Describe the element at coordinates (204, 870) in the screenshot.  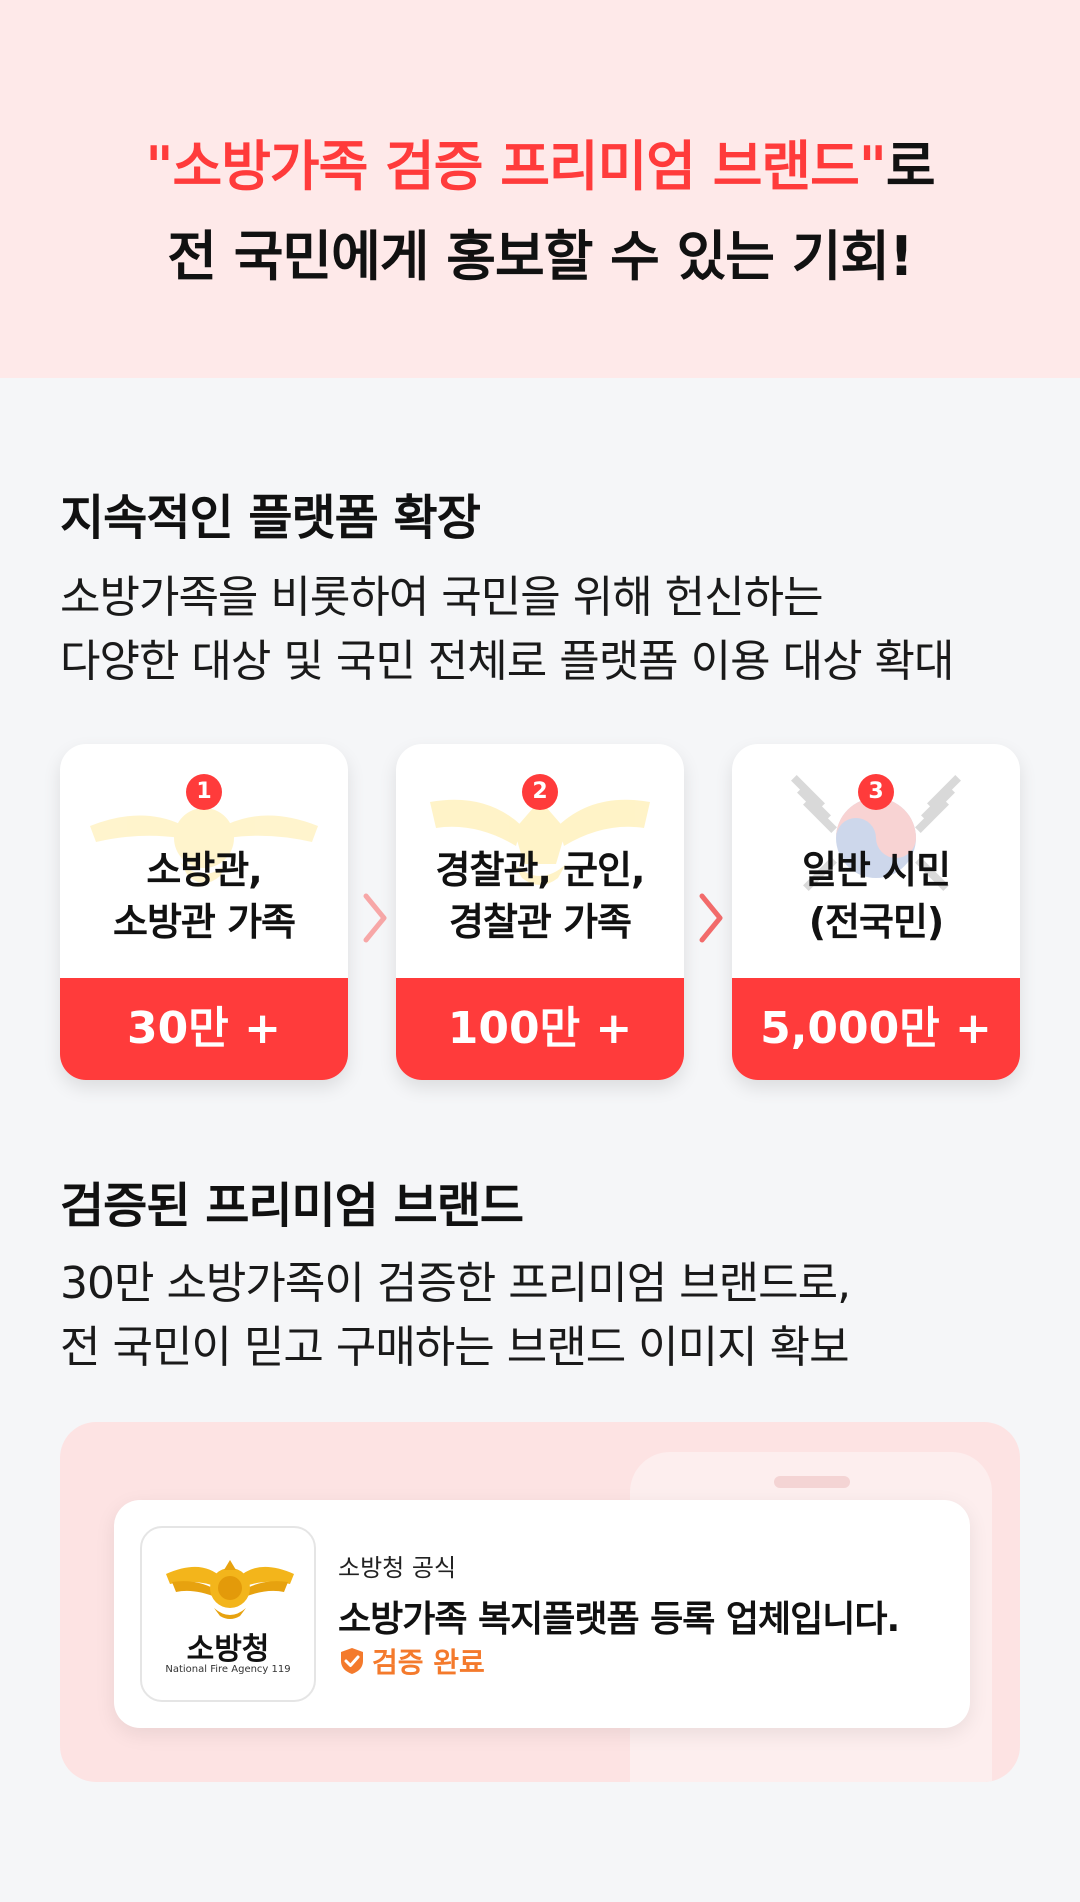
I see `audience-label-line1: 소방관,` at that location.